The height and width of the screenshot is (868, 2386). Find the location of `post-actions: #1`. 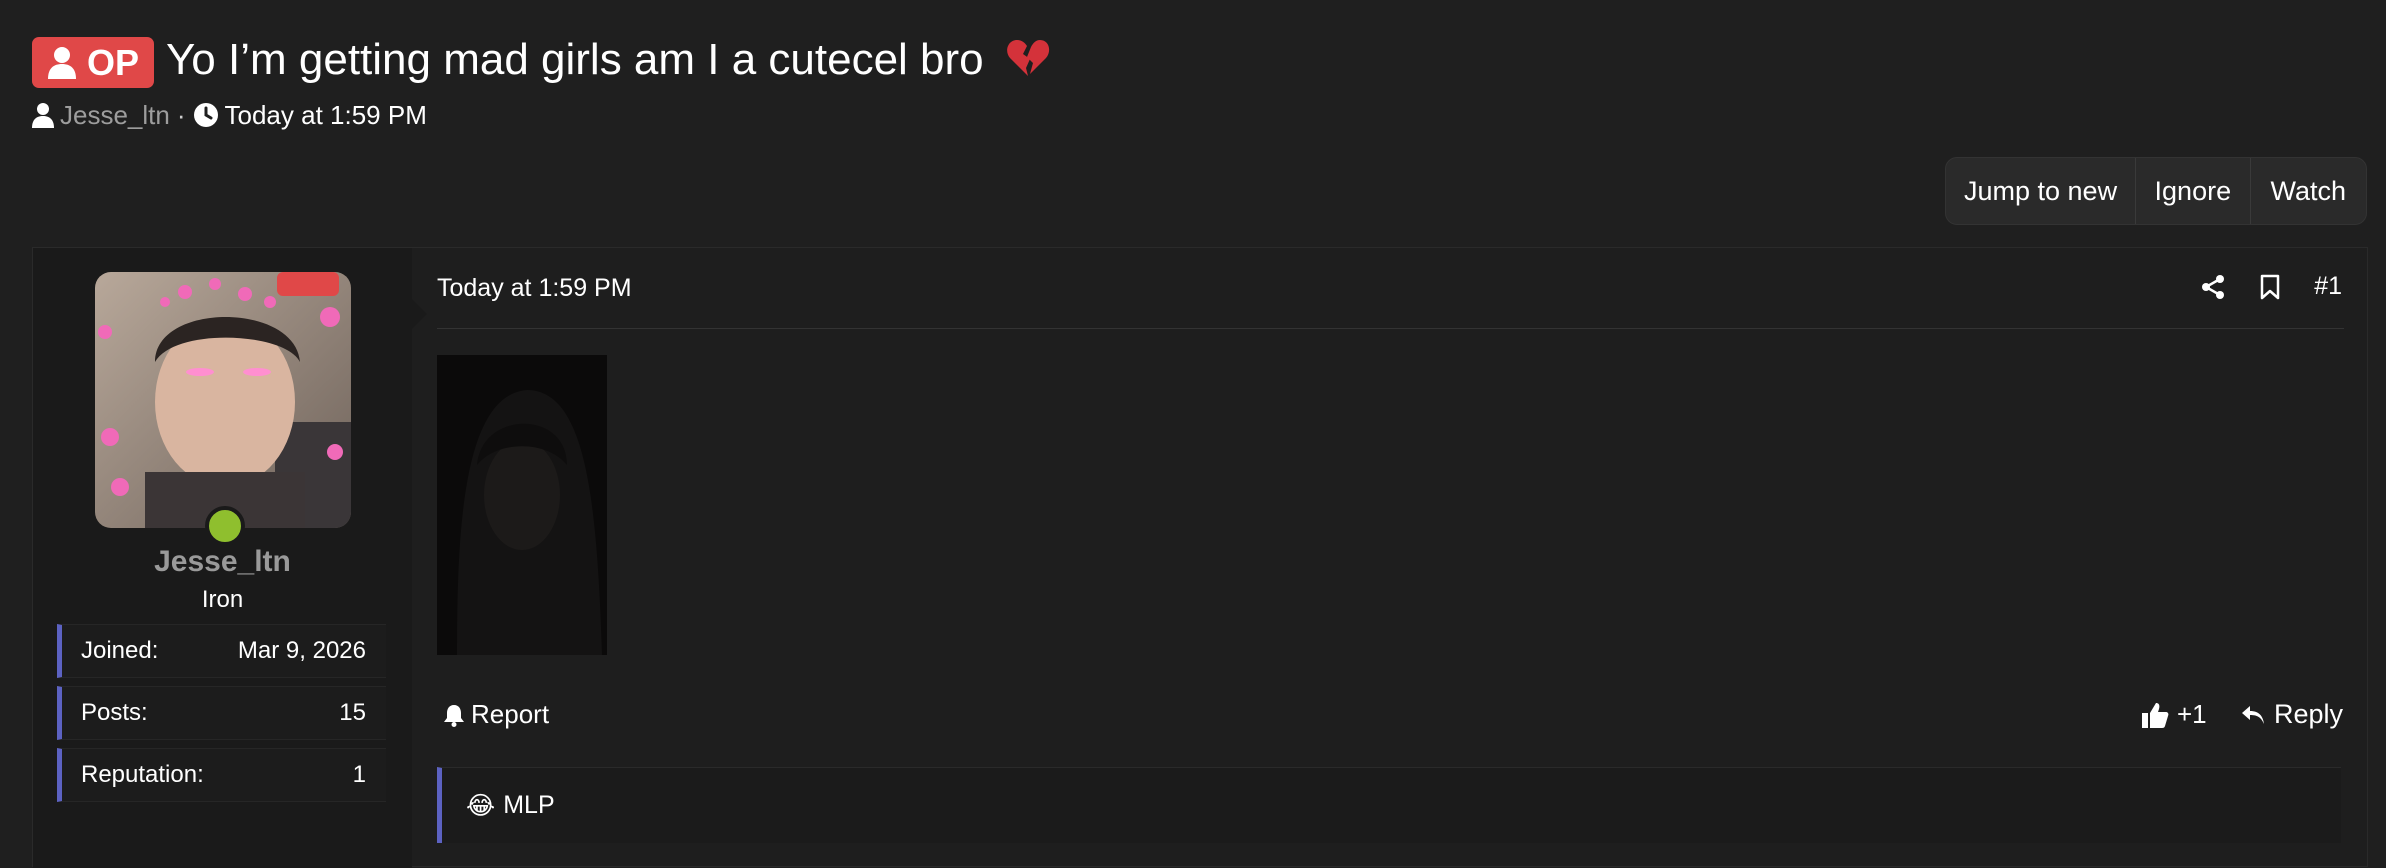

post-actions: #1 is located at coordinates (2271, 286).